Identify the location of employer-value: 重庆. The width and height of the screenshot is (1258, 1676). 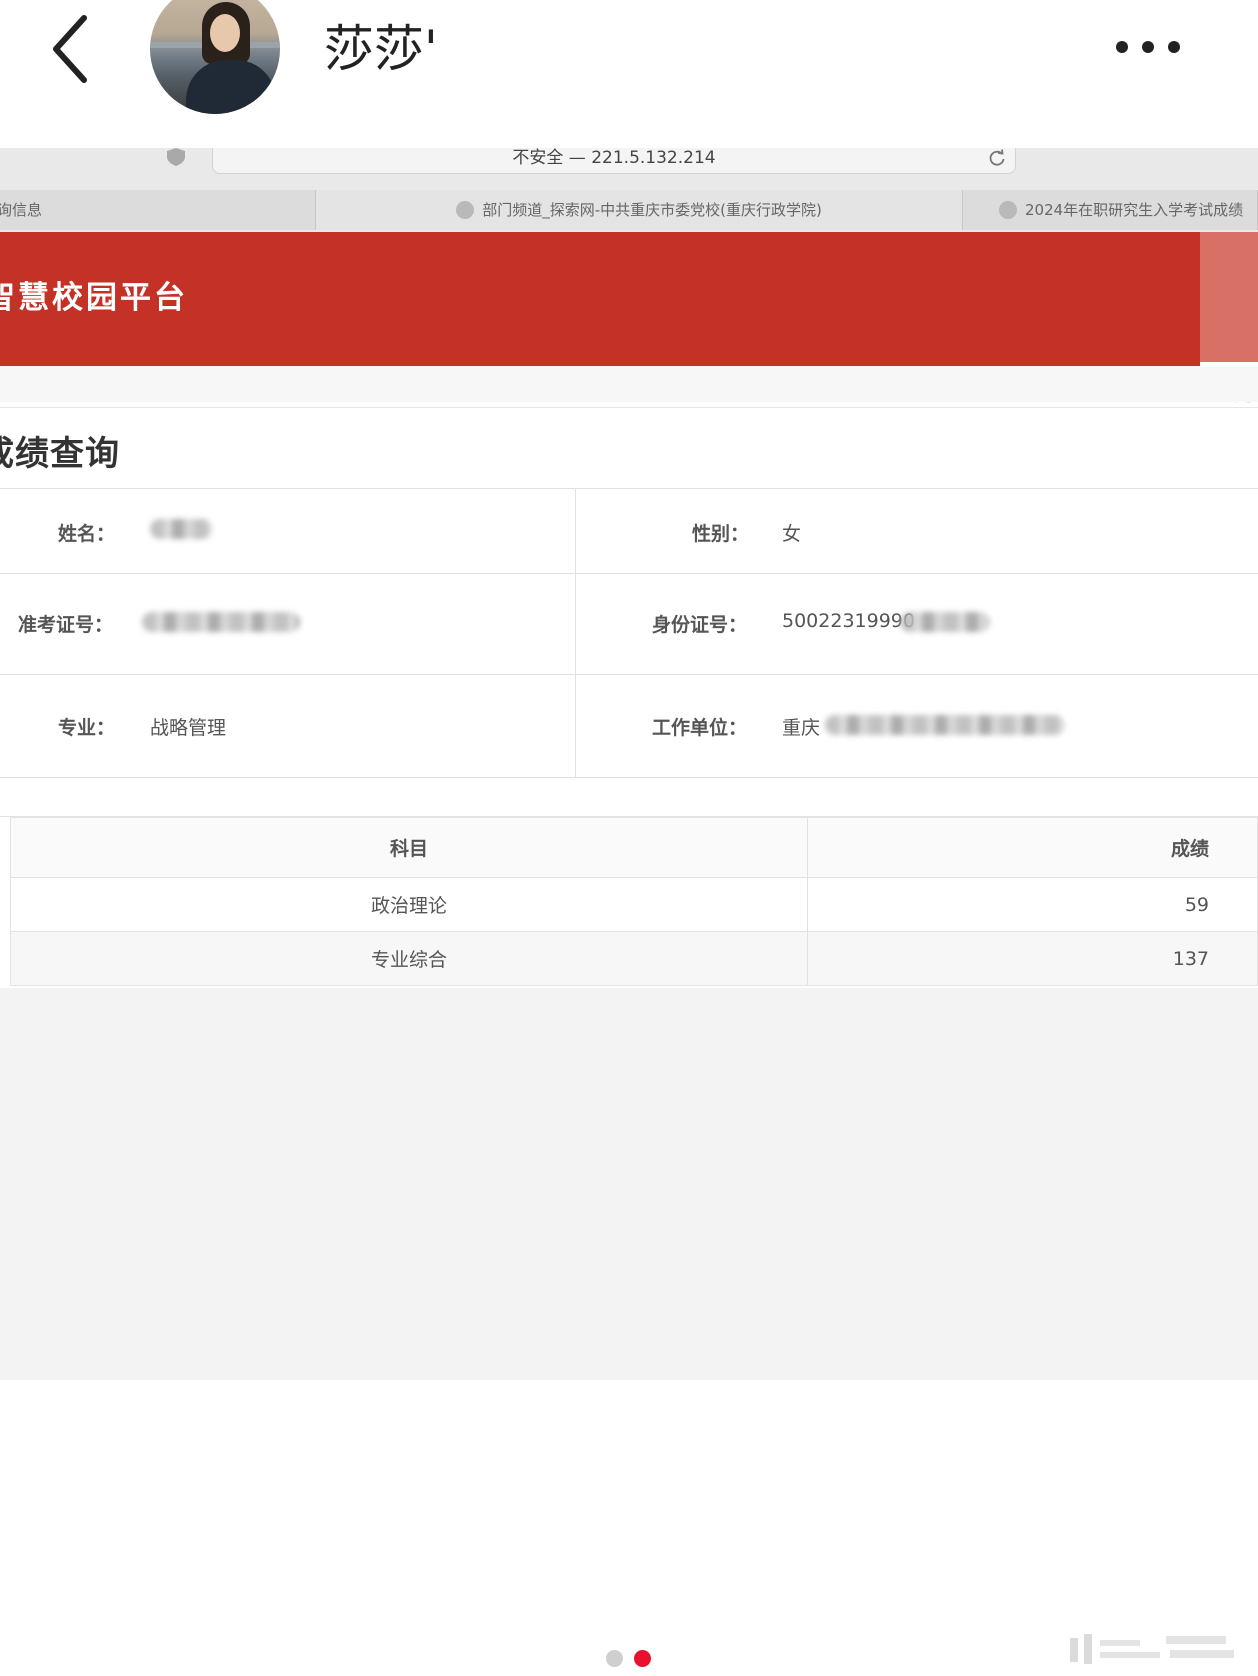
(801, 728).